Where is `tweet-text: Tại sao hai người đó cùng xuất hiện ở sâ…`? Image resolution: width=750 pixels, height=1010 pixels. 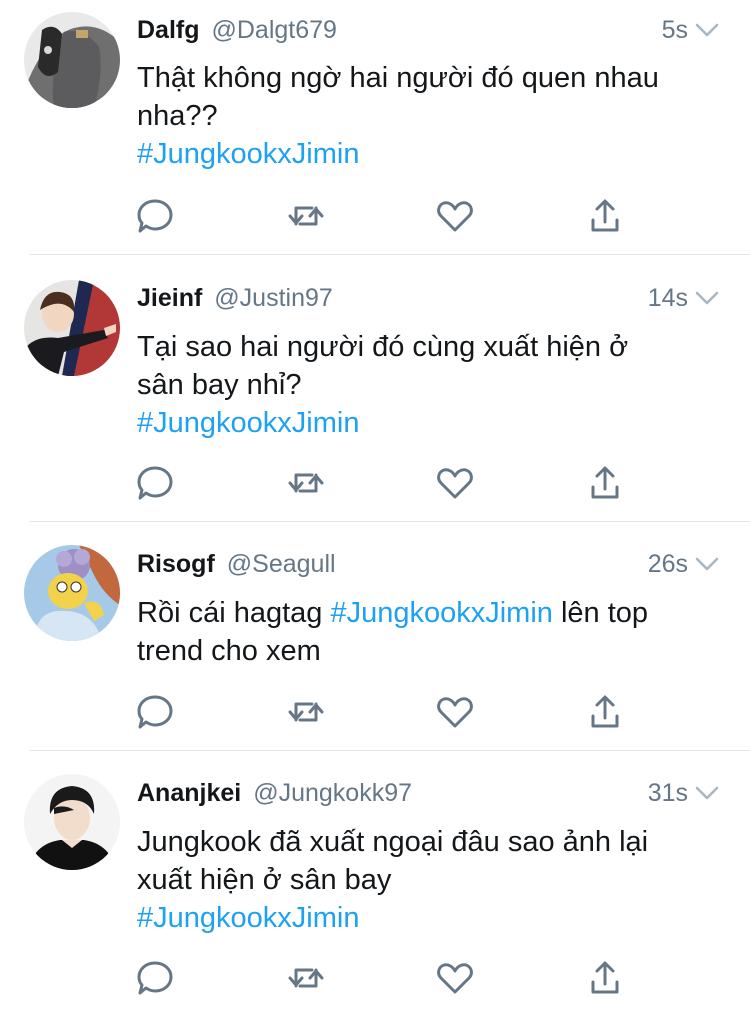 tweet-text: Tại sao hai người đó cùng xuất hiện ở sâ… is located at coordinates (433, 385).